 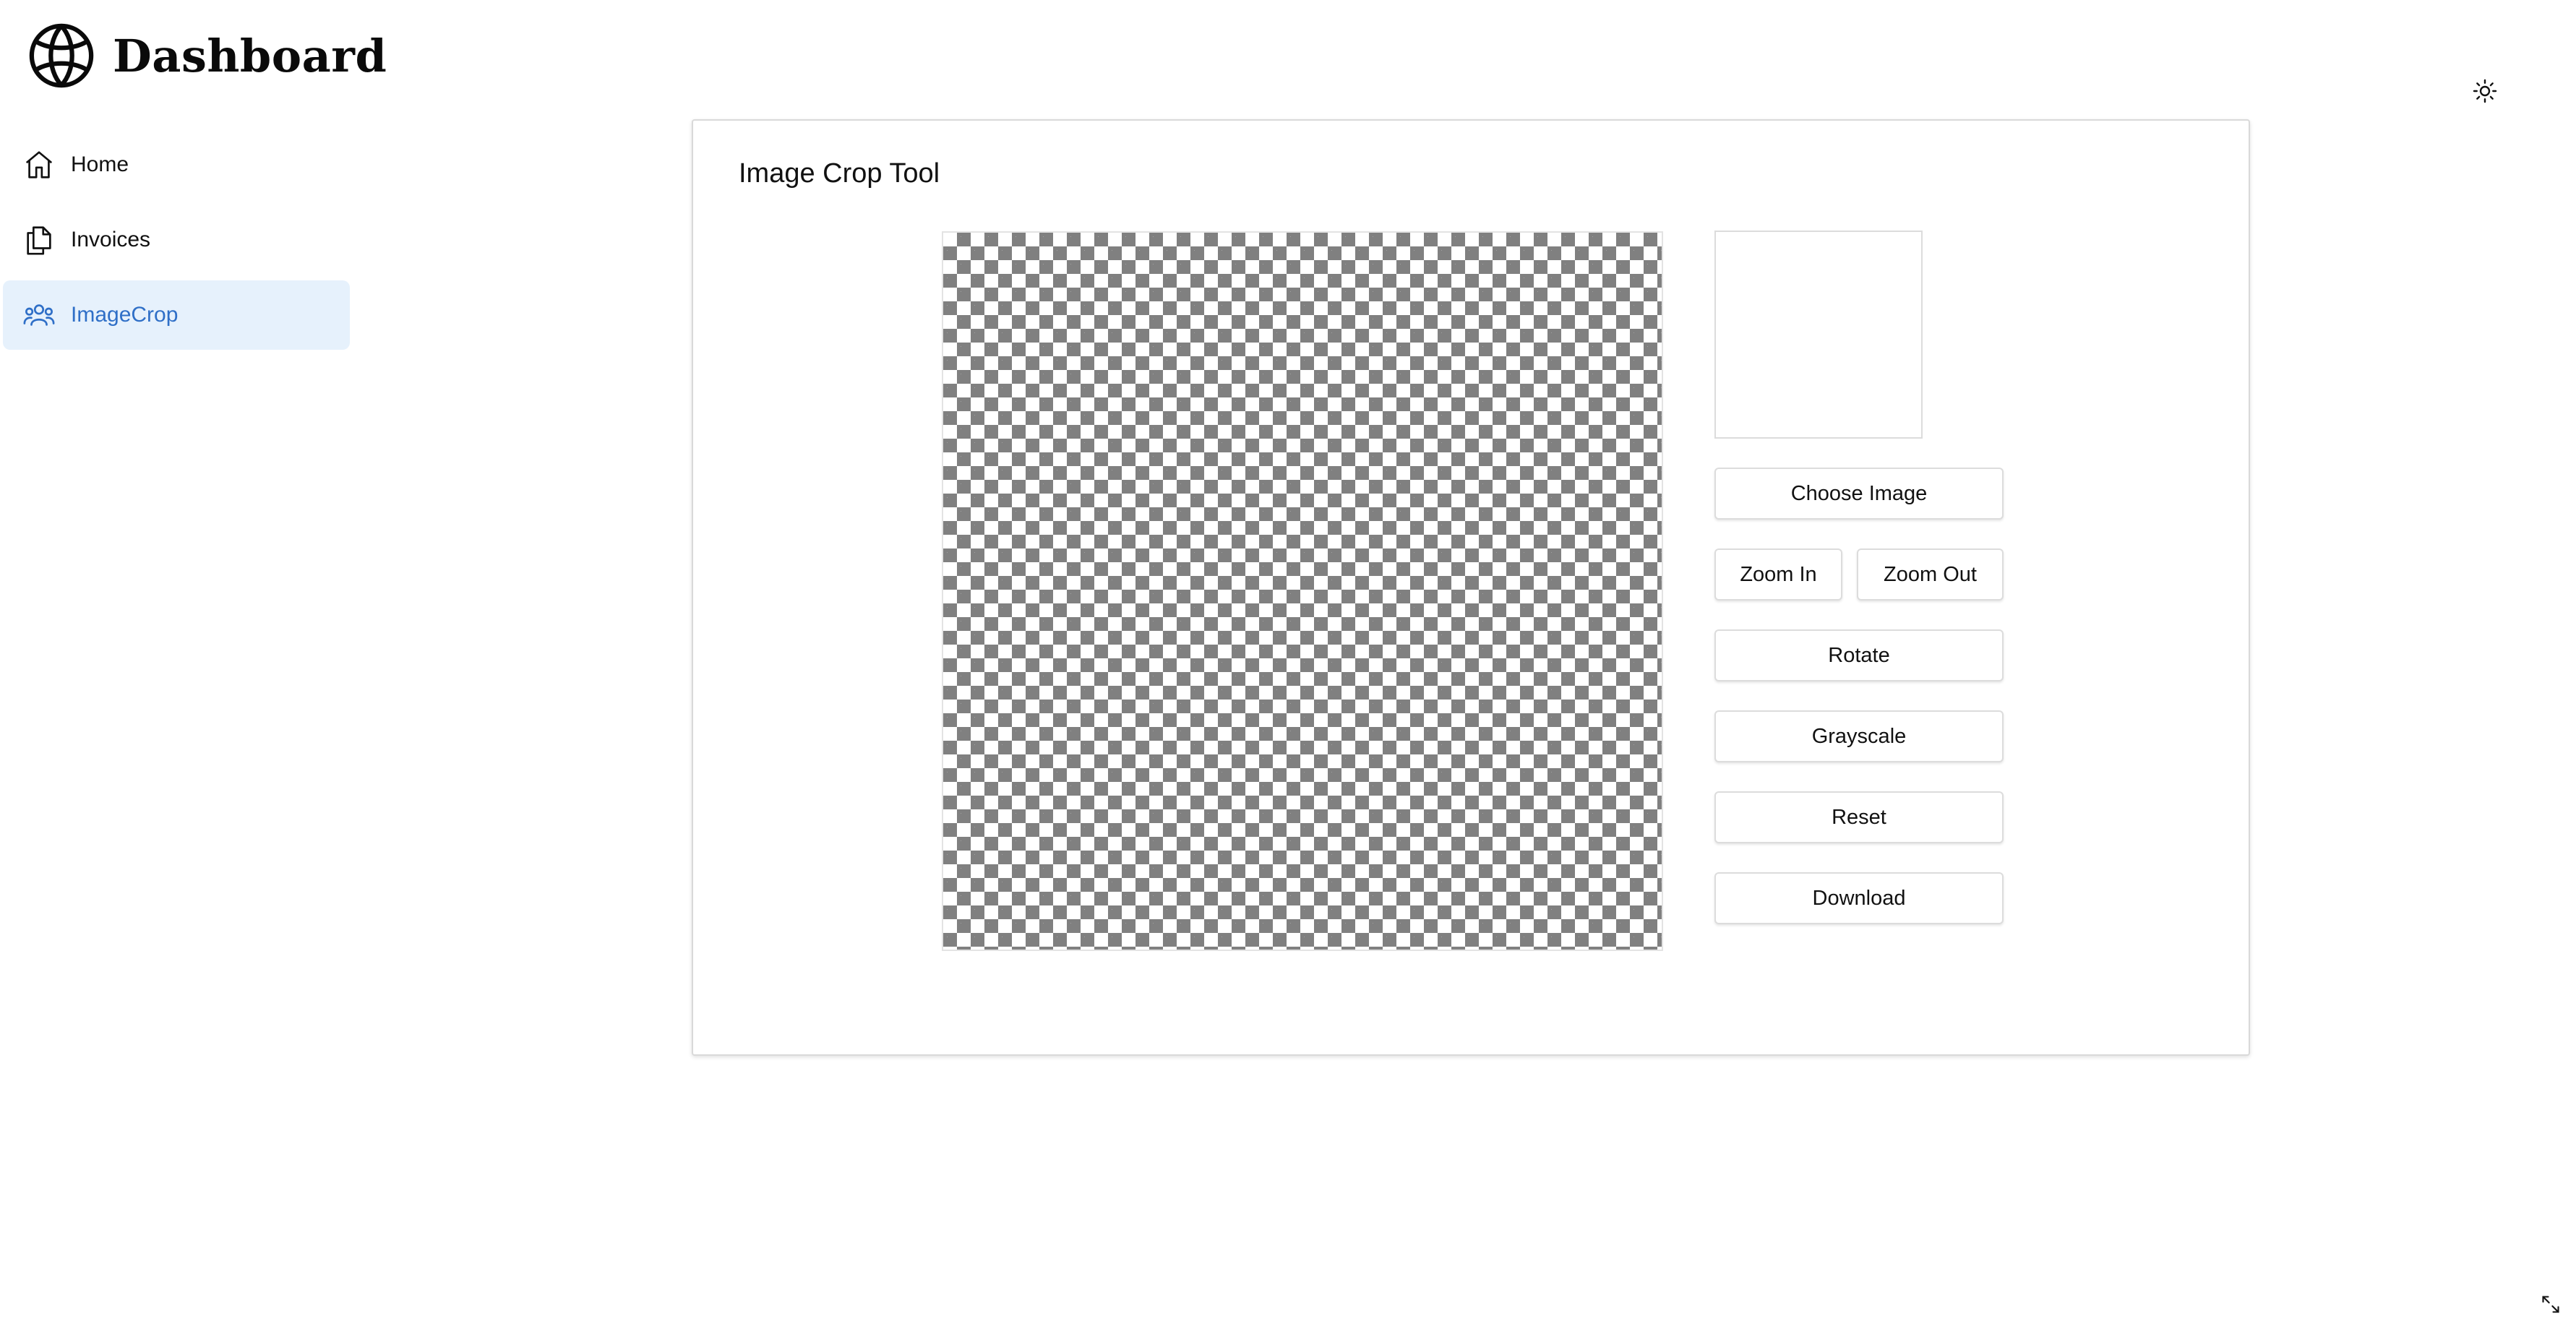 I want to click on sidebar-item-imagecrop: ImageCrop, so click(x=177, y=315).